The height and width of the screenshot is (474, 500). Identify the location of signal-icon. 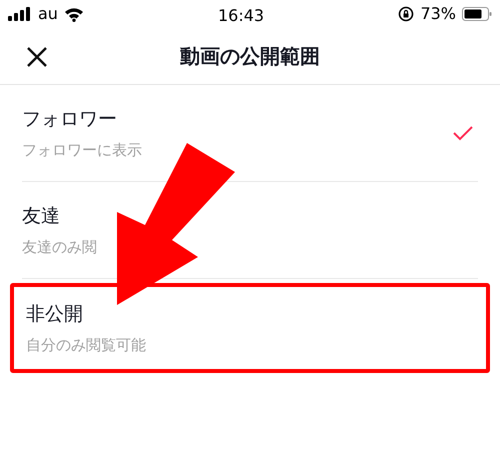
(20, 14).